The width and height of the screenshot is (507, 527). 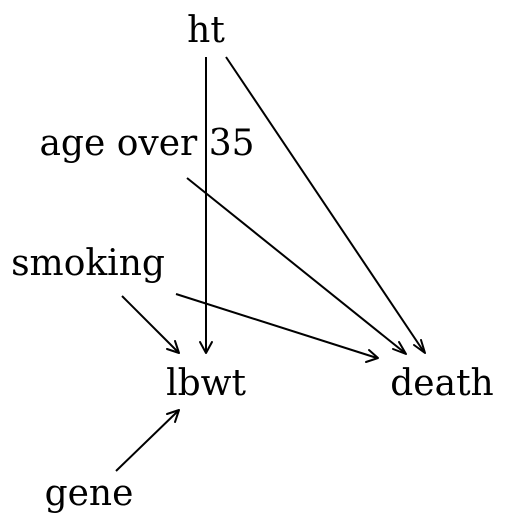 What do you see at coordinates (147, 440) in the screenshot?
I see `edge-gene-lbwt` at bounding box center [147, 440].